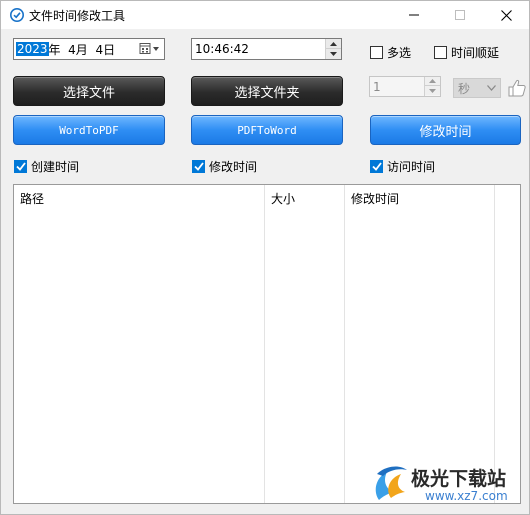 The width and height of the screenshot is (530, 515). Describe the element at coordinates (222, 49) in the screenshot. I see `time-value: 10:46:42` at that location.